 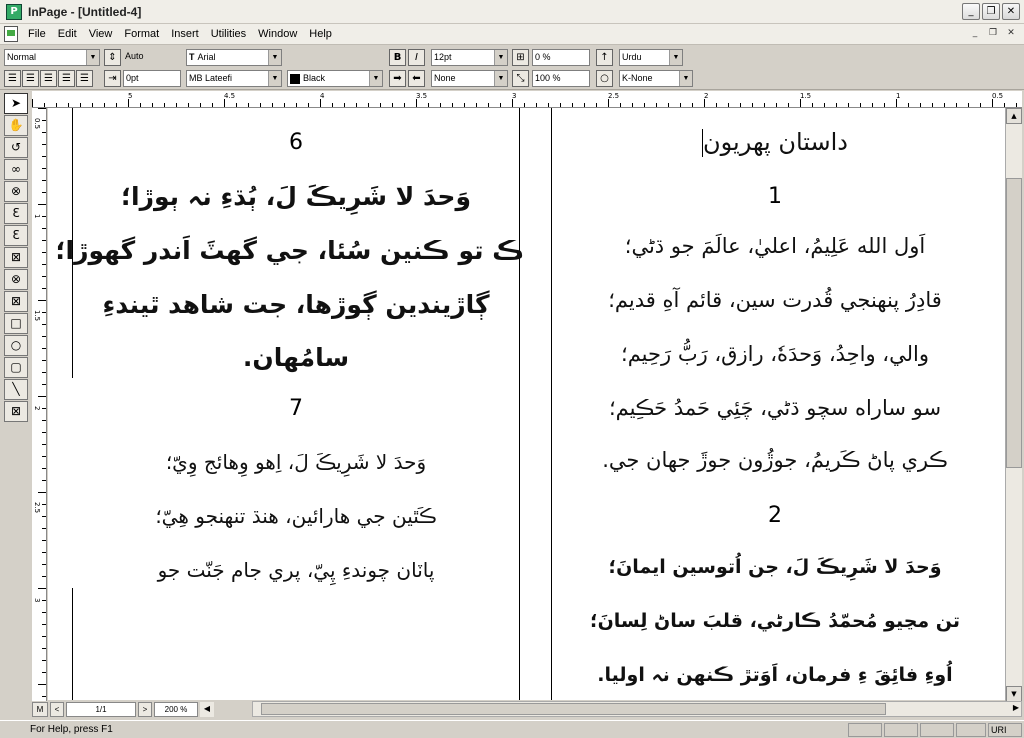 I want to click on indent-field: 0pt, so click(x=152, y=78).